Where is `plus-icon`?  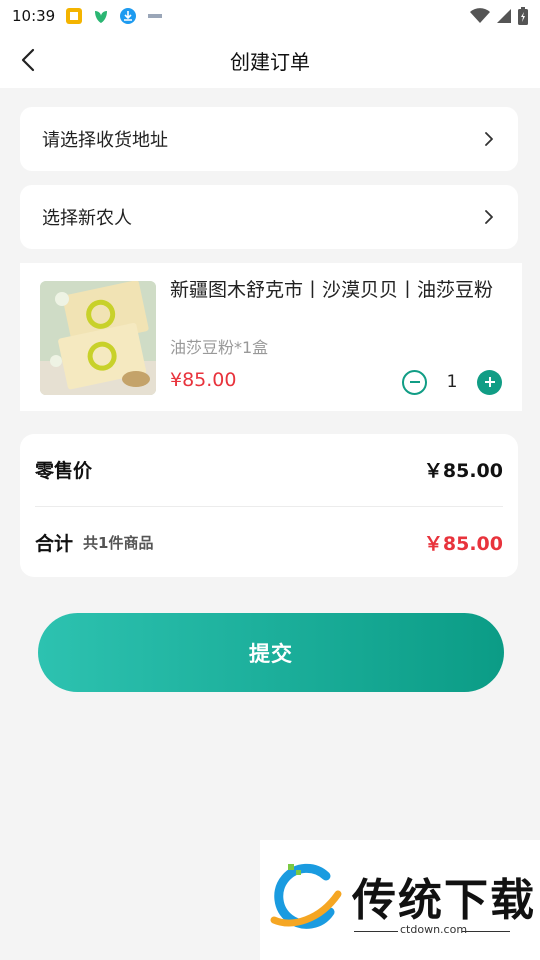
plus-icon is located at coordinates (489, 382).